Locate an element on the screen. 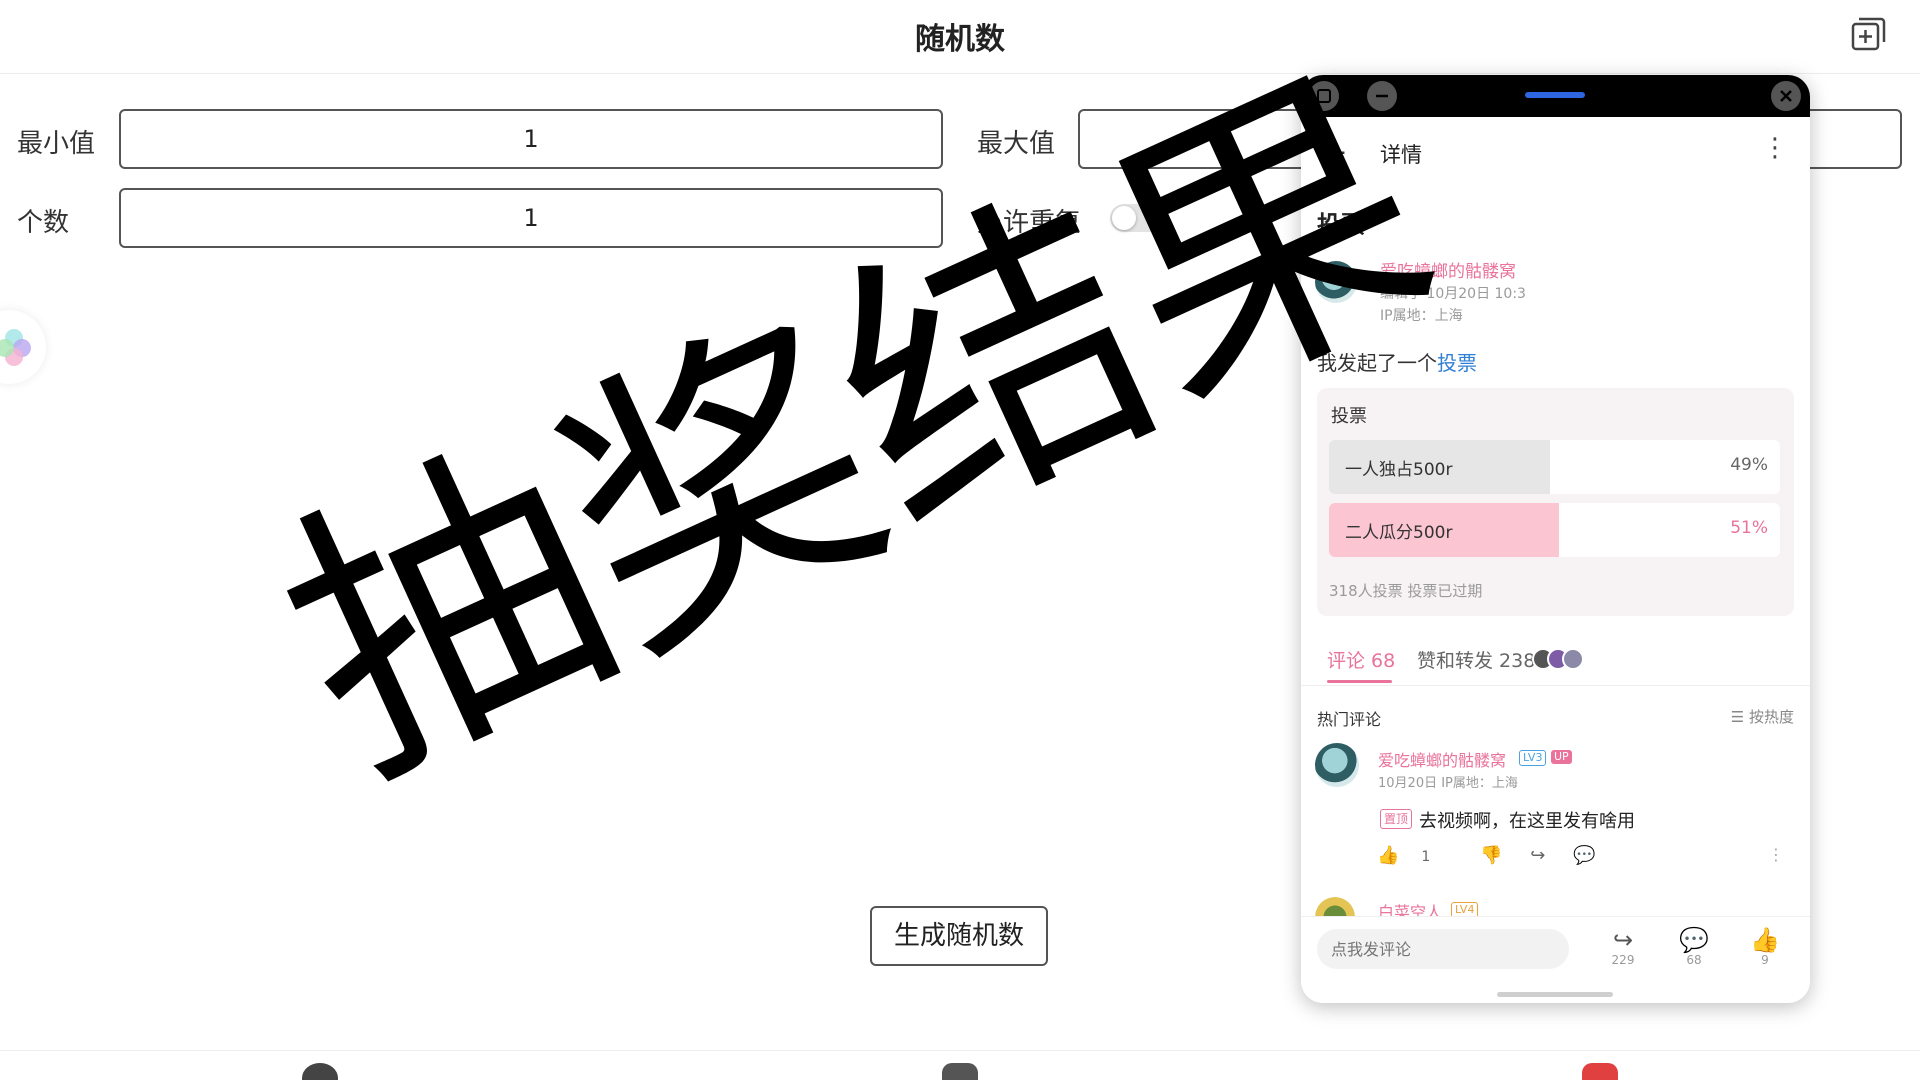 This screenshot has height=1080, width=1920. vote-footer: 318人投票 投票已过期 is located at coordinates (1406, 591).